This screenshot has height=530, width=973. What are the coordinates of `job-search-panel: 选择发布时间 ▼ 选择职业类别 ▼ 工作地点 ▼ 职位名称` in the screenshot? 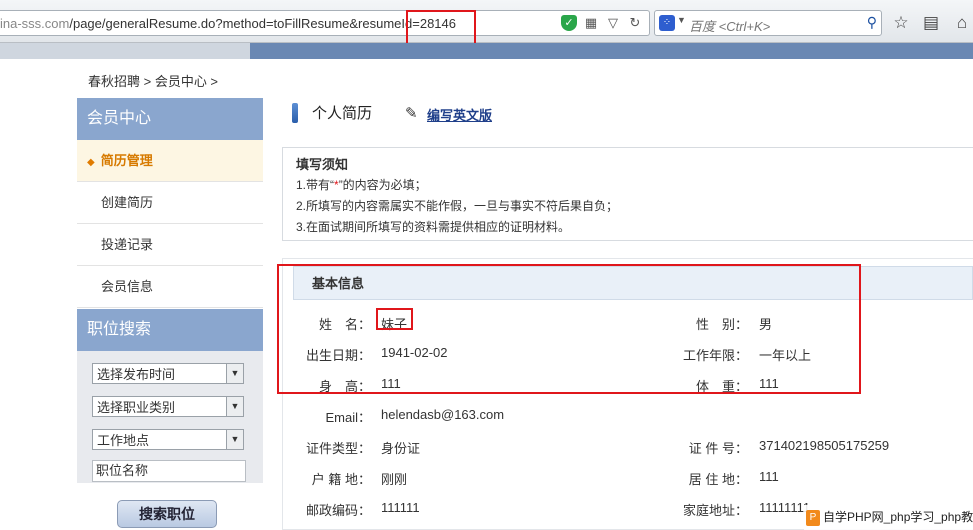 It's located at (170, 417).